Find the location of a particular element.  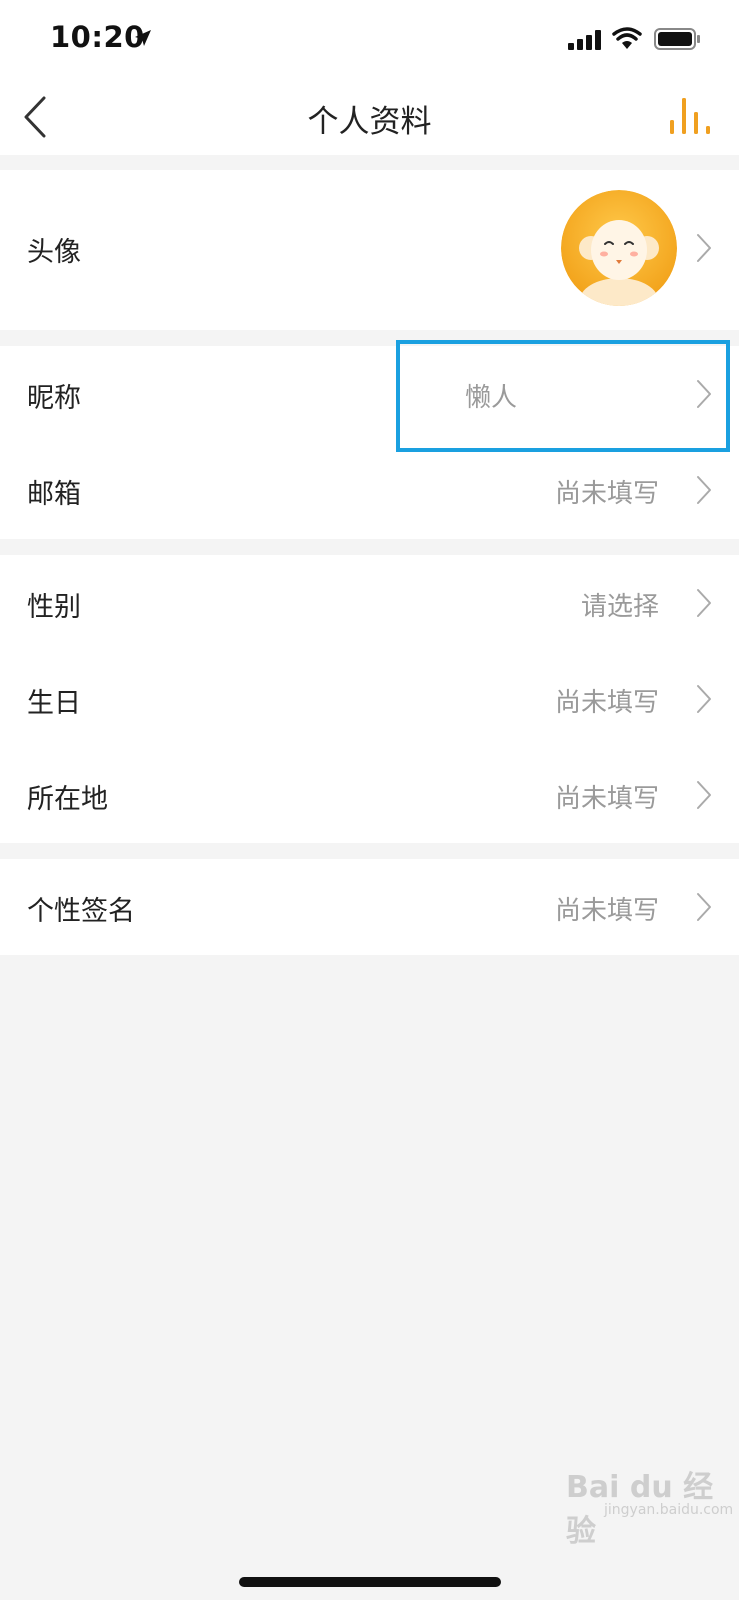

signature-section: 个性签名 尚未填写 is located at coordinates (369, 907).